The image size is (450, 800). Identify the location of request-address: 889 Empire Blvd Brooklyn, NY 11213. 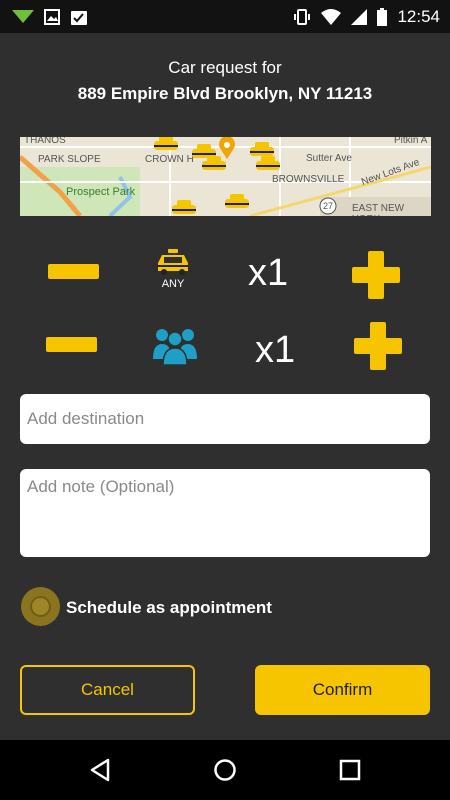
(225, 93).